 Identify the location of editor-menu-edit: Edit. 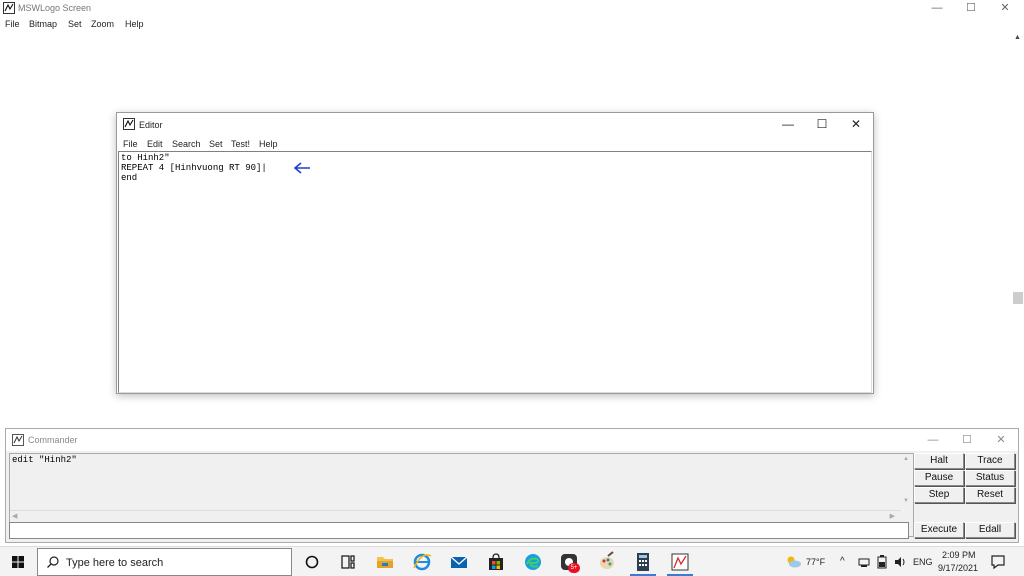
(155, 144).